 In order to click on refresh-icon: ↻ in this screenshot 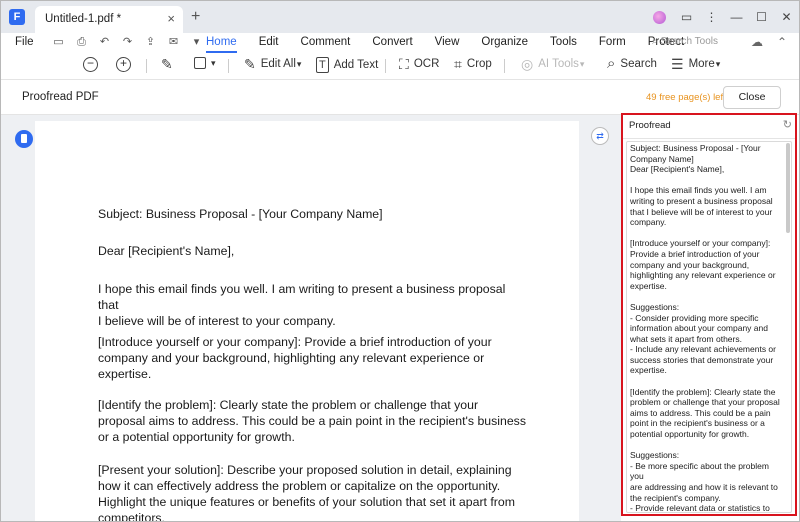, I will do `click(787, 124)`.